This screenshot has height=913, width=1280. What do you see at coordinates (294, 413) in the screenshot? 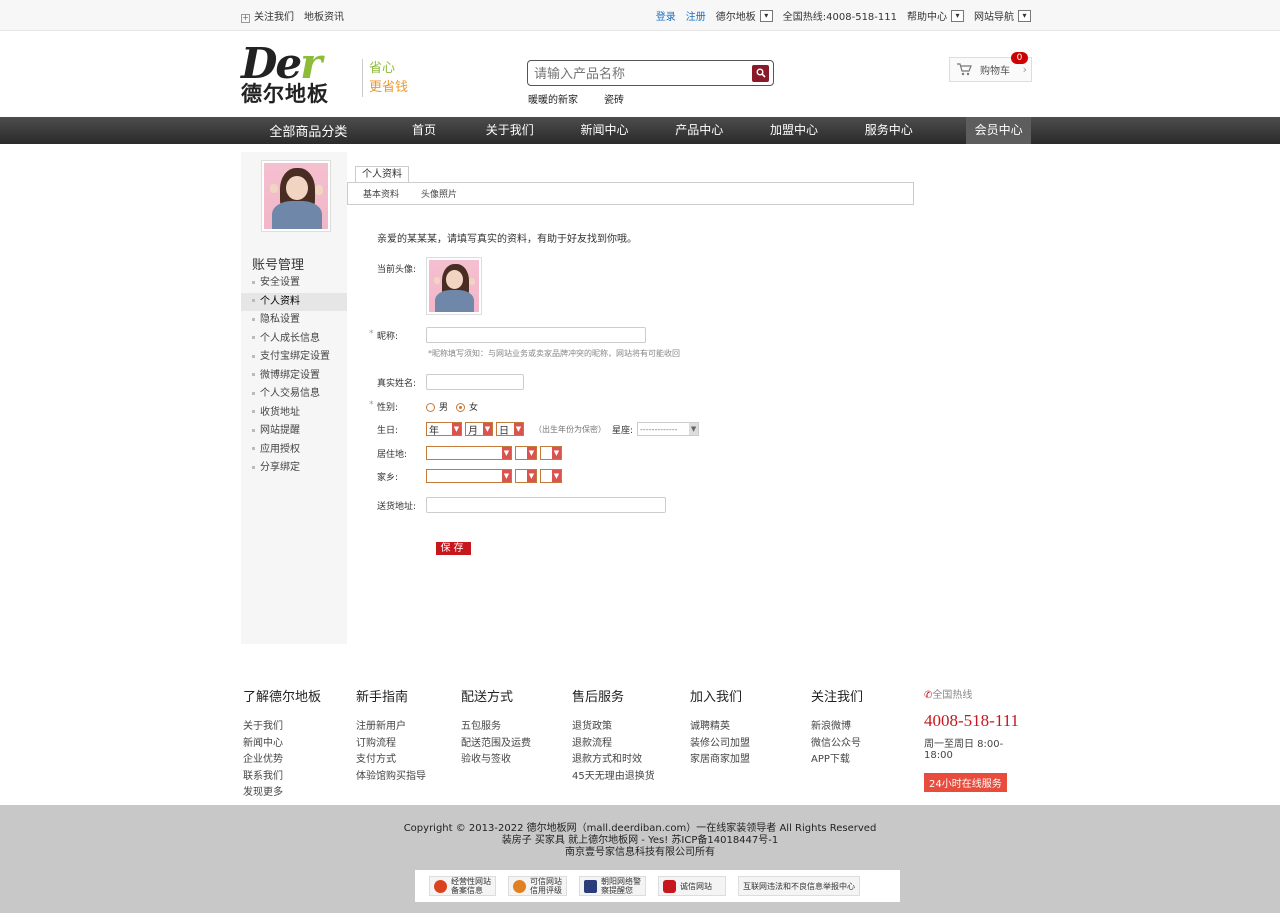
I see `sidebar-item-address: 收货地址` at bounding box center [294, 413].